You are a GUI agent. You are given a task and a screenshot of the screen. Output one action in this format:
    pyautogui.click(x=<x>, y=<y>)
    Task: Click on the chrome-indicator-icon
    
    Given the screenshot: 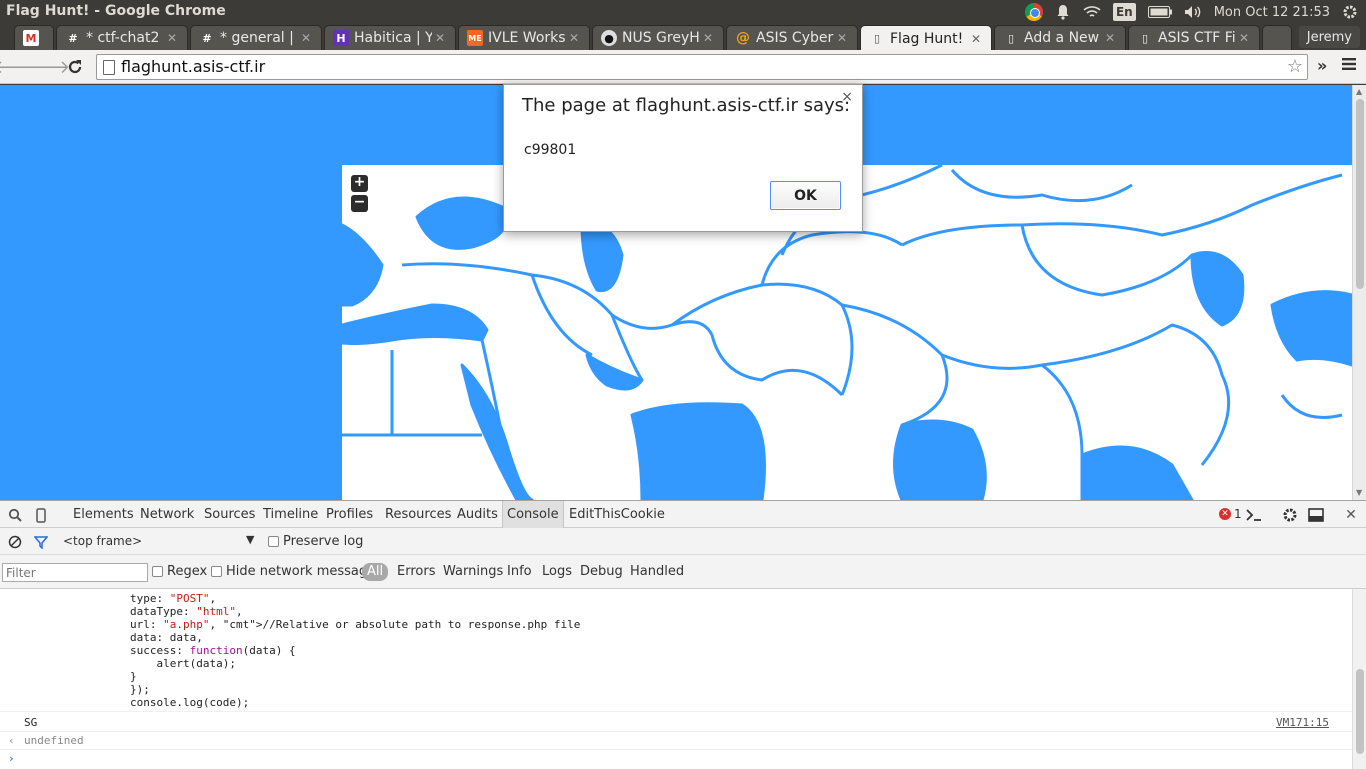 What is the action you would take?
    pyautogui.click(x=1033, y=12)
    